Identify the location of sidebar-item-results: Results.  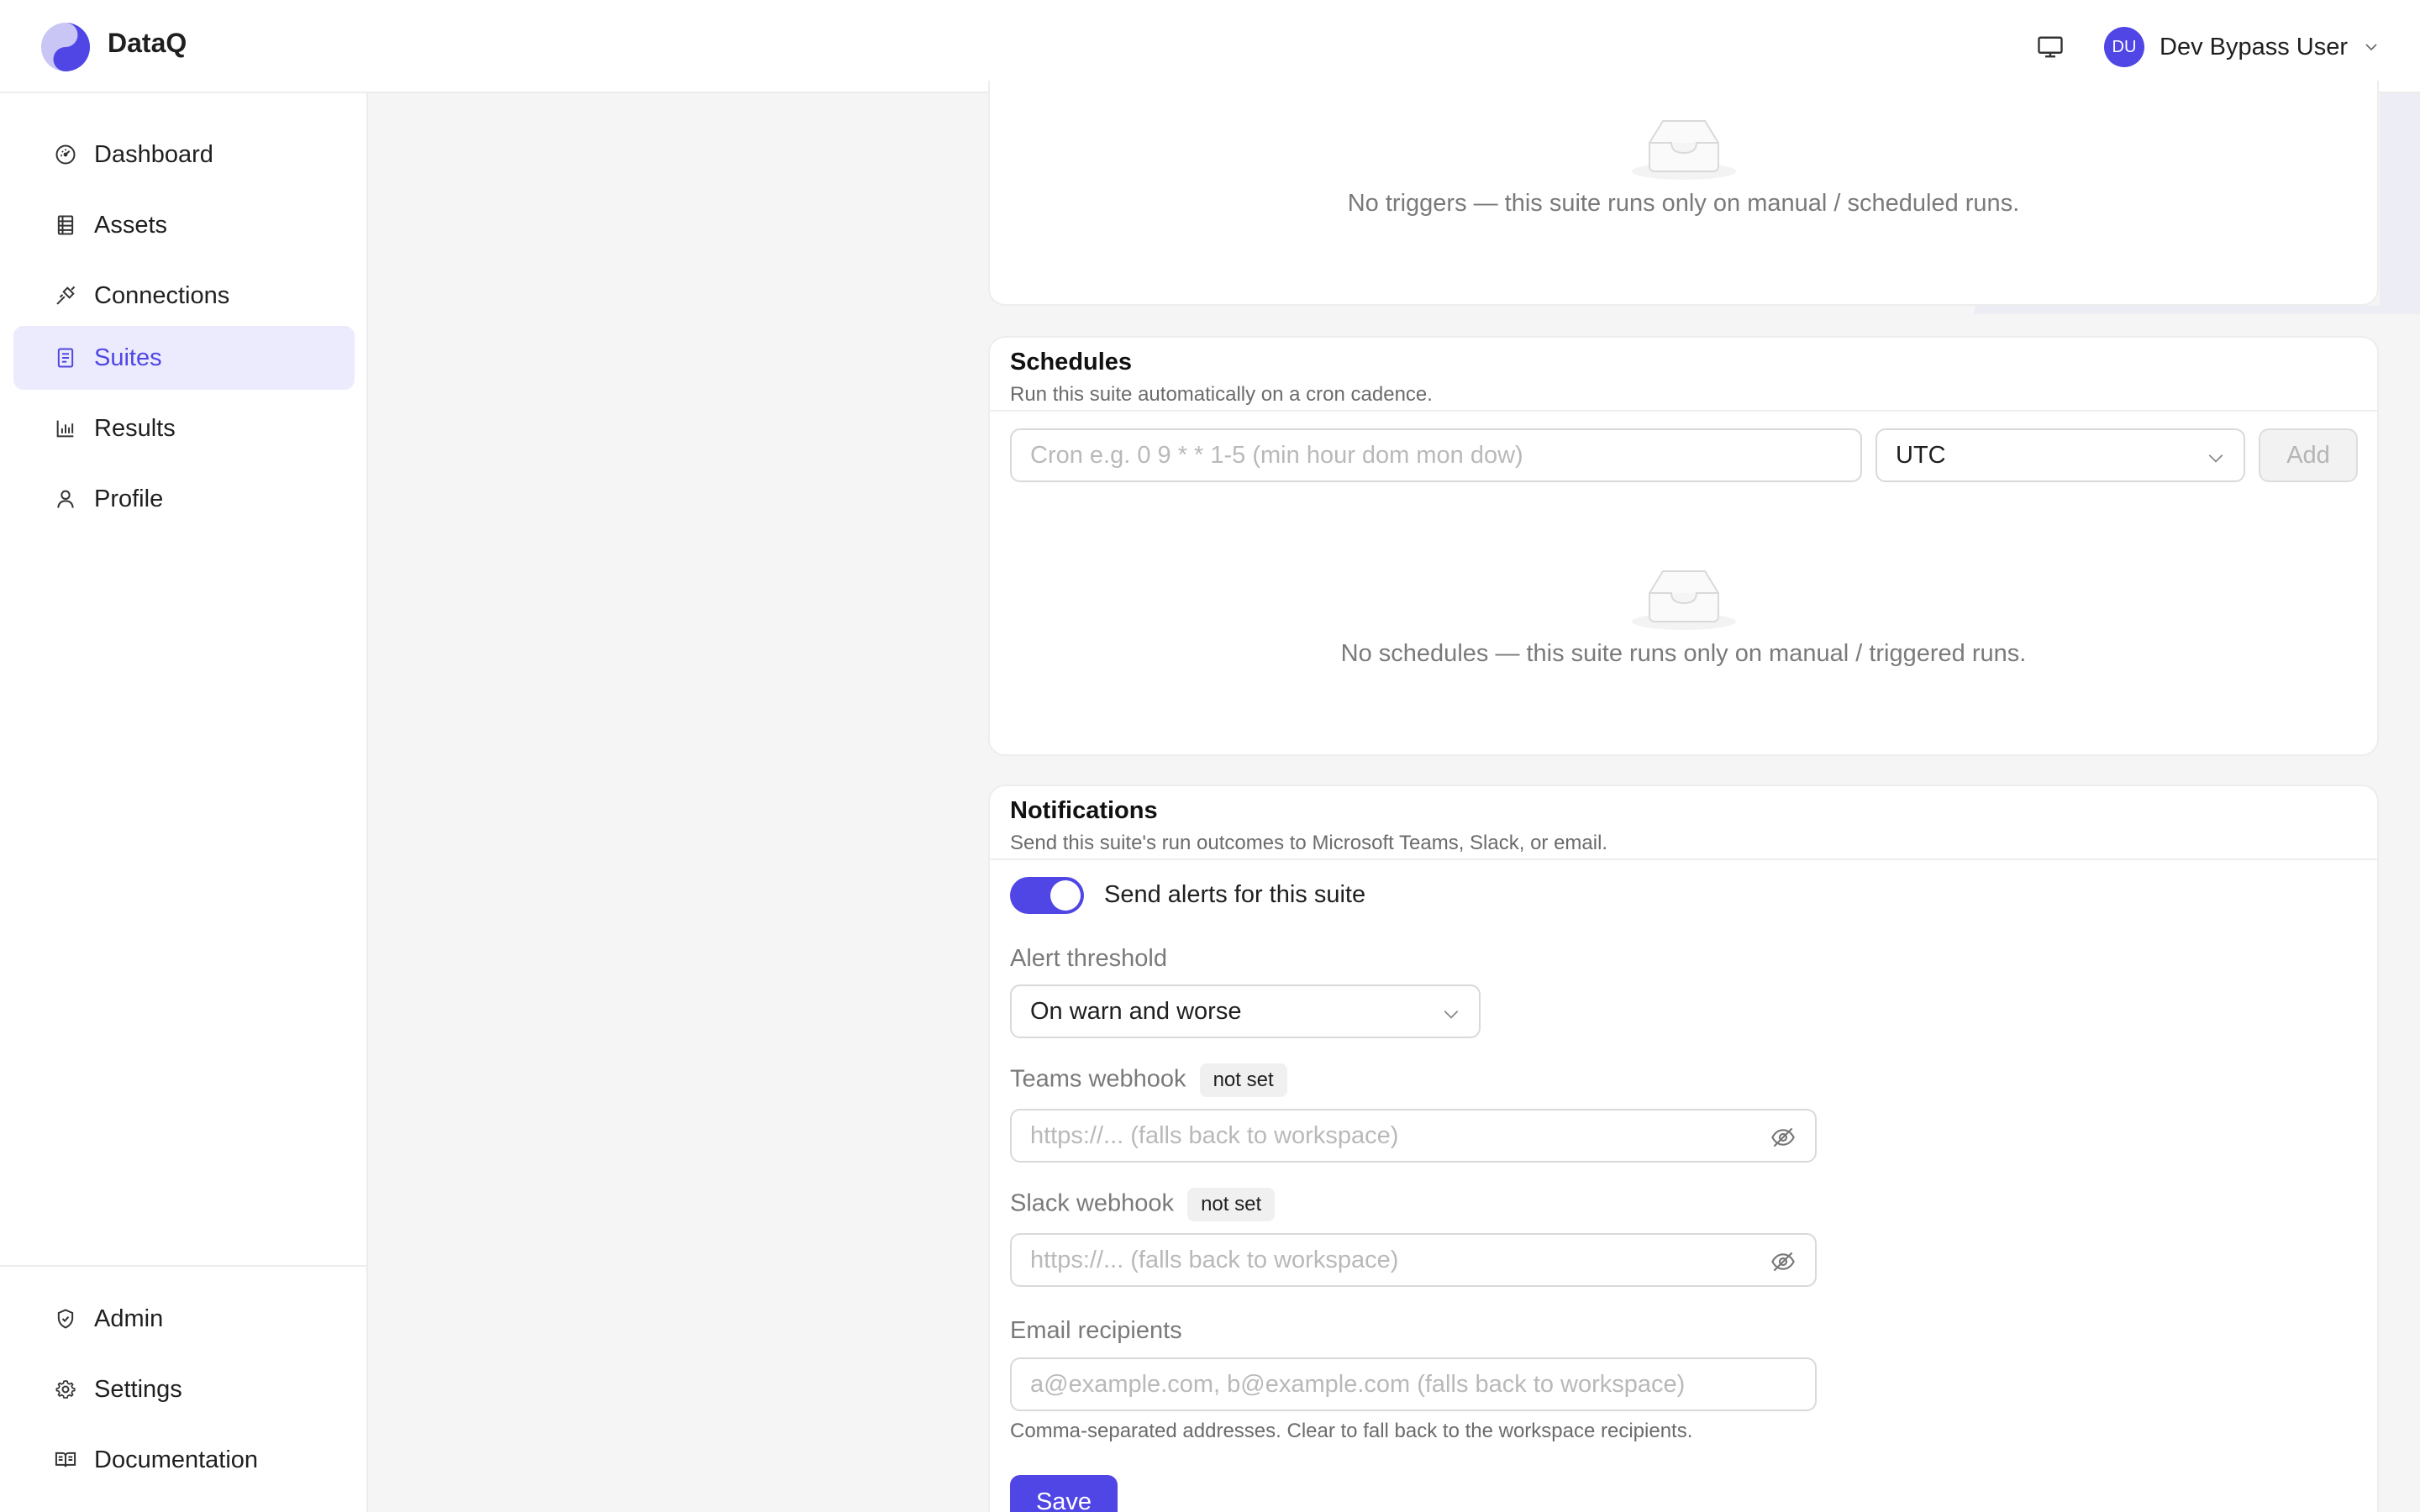
(184, 428).